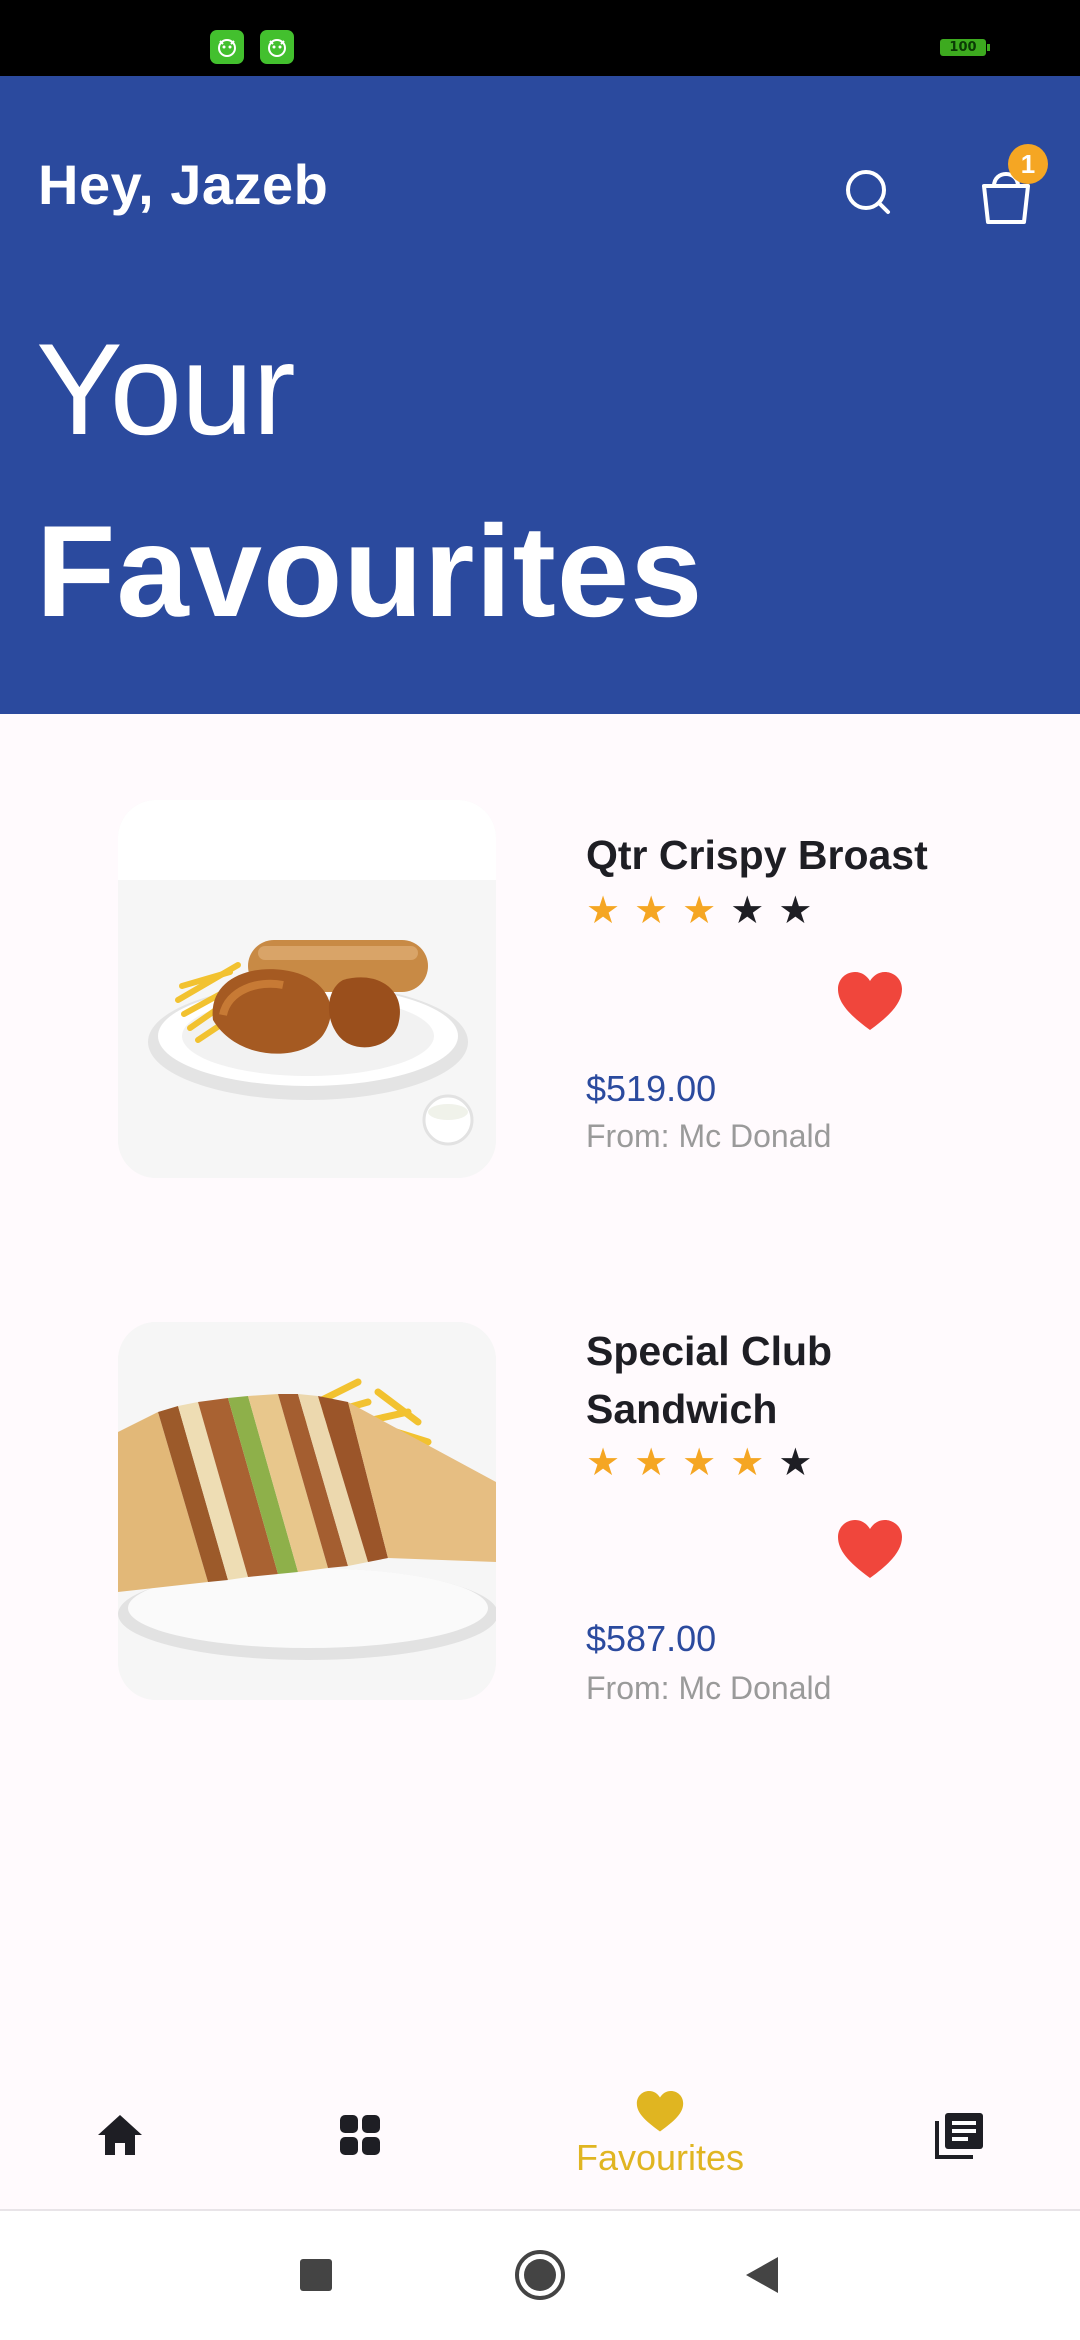  Describe the element at coordinates (757, 855) in the screenshot. I see `item-name: Qtr Crispy Broast` at that location.